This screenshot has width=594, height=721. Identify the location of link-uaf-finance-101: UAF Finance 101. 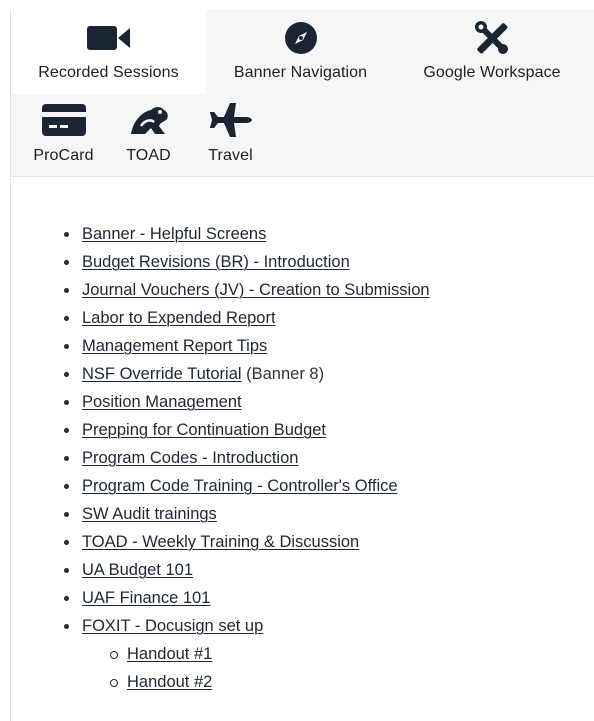
(146, 598).